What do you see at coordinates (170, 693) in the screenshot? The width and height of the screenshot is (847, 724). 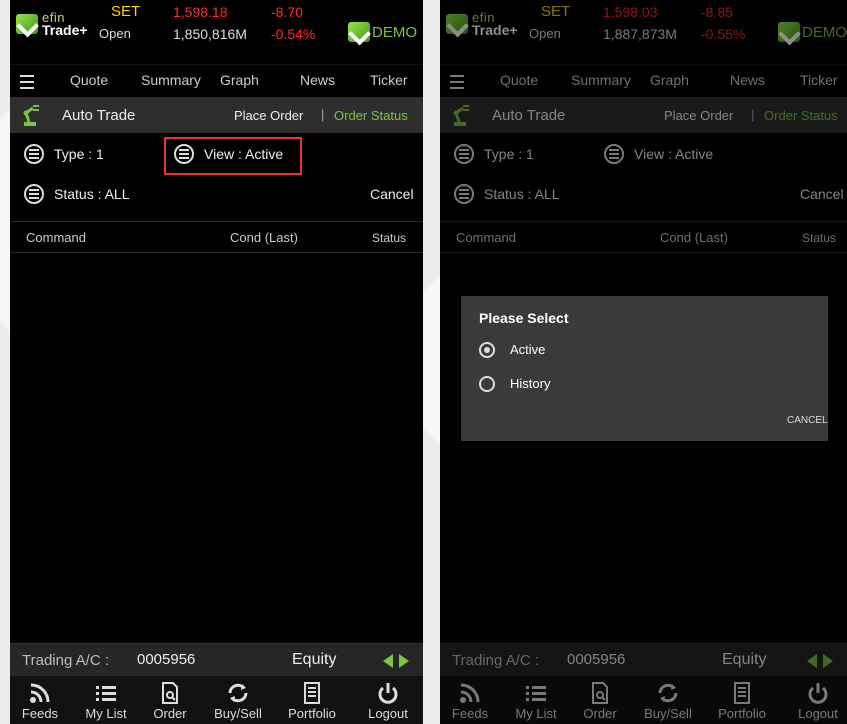 I see `order-document-icon` at bounding box center [170, 693].